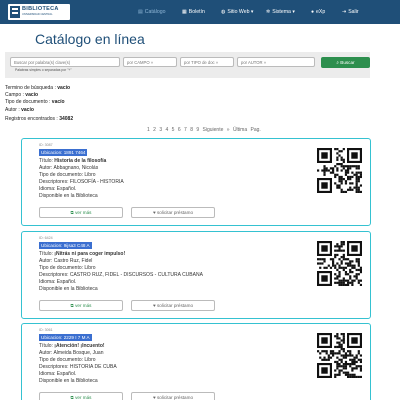 This screenshot has width=400, height=400. What do you see at coordinates (345, 62) in the screenshot?
I see `search-button: ⌕ Buscar` at bounding box center [345, 62].